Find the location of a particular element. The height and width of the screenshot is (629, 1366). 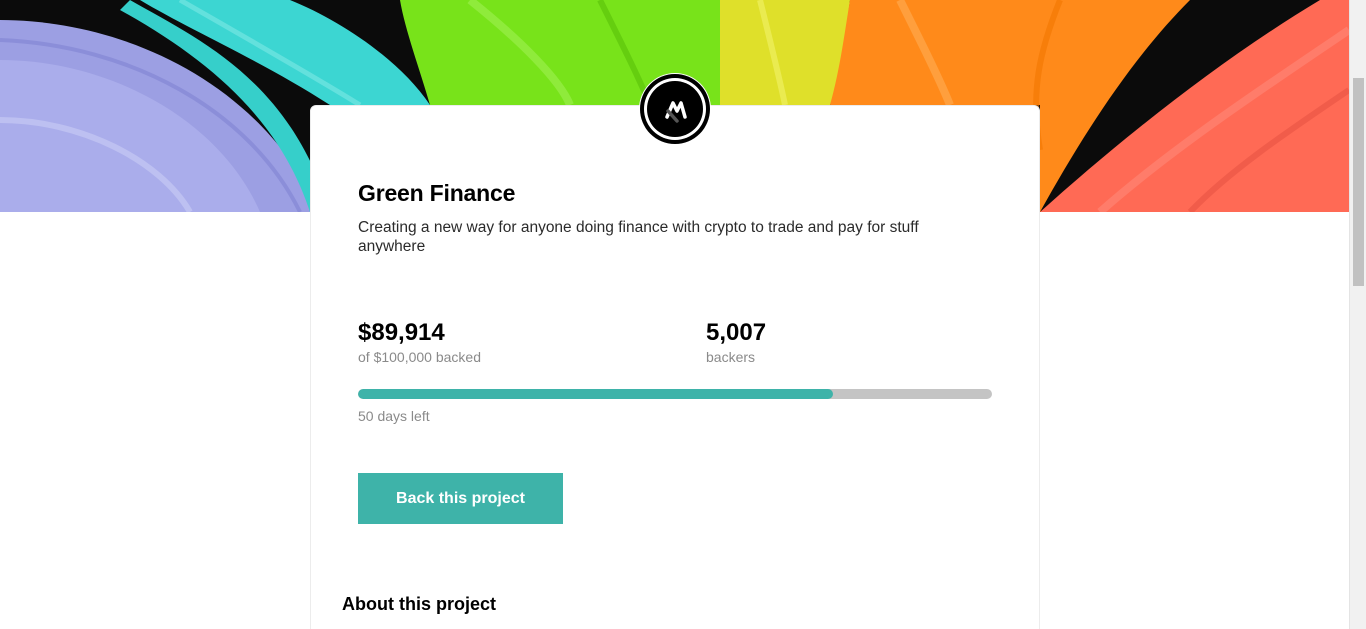

scrollbar-thumb is located at coordinates (1358, 182).